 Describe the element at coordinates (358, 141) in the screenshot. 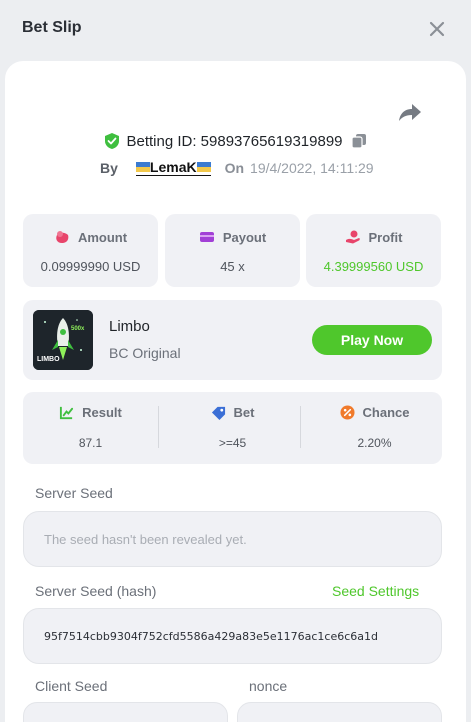

I see `copy-icon` at that location.